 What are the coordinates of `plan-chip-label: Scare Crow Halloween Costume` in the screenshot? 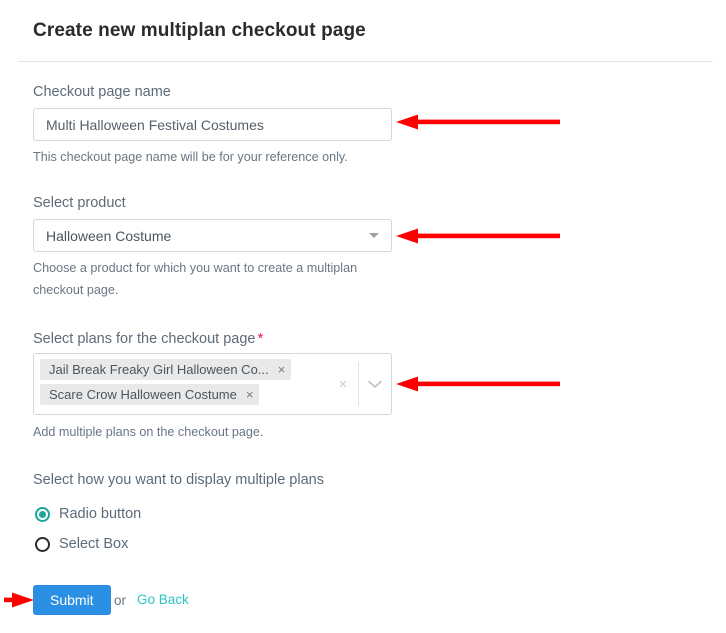 It's located at (143, 394).